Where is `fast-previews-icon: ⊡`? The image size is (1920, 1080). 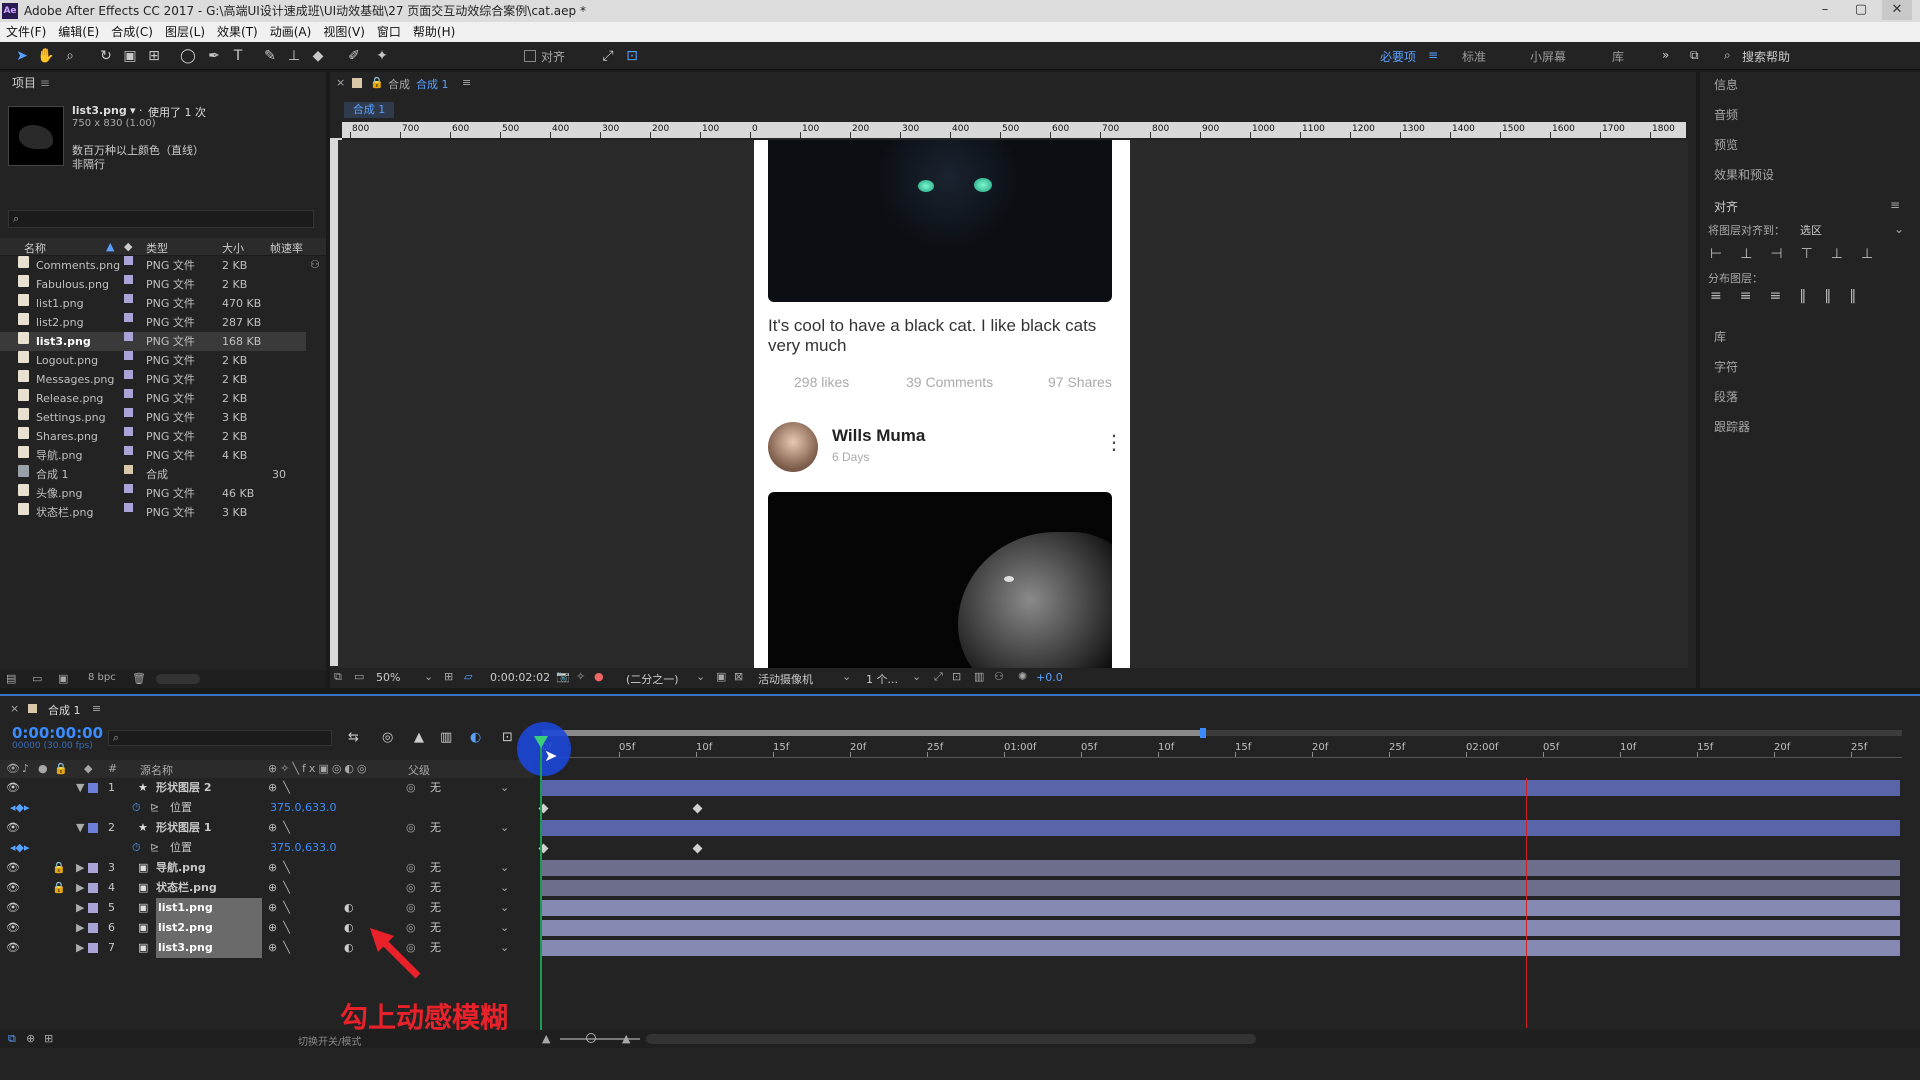
fast-previews-icon: ⊡ is located at coordinates (956, 676).